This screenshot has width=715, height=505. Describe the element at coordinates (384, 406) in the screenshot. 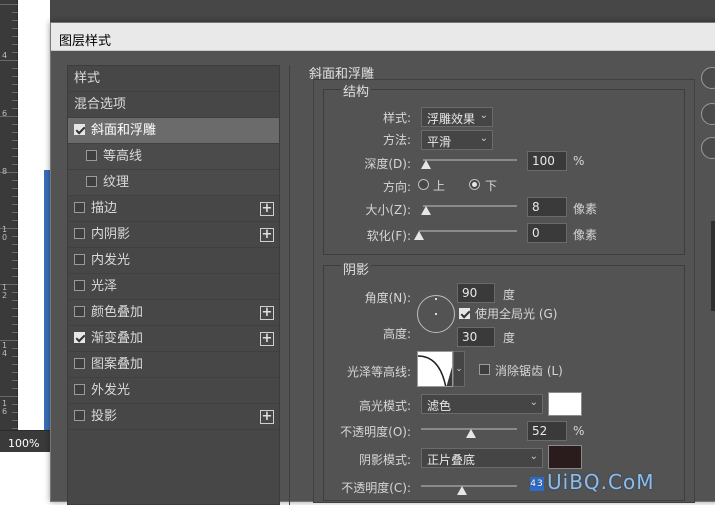

I see `highlight-mode-label: 高光模式:` at that location.